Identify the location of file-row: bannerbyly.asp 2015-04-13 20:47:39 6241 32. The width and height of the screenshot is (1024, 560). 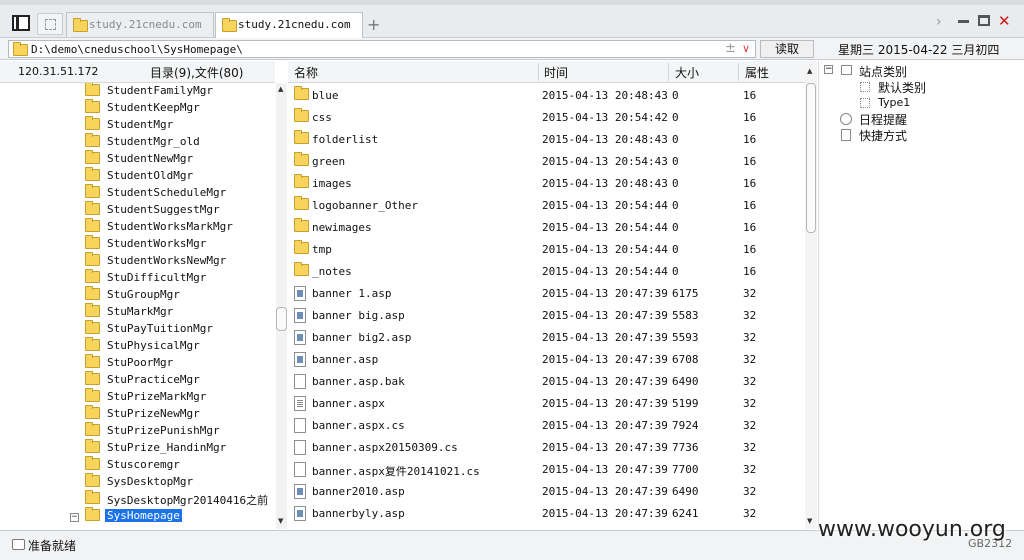
(546, 513).